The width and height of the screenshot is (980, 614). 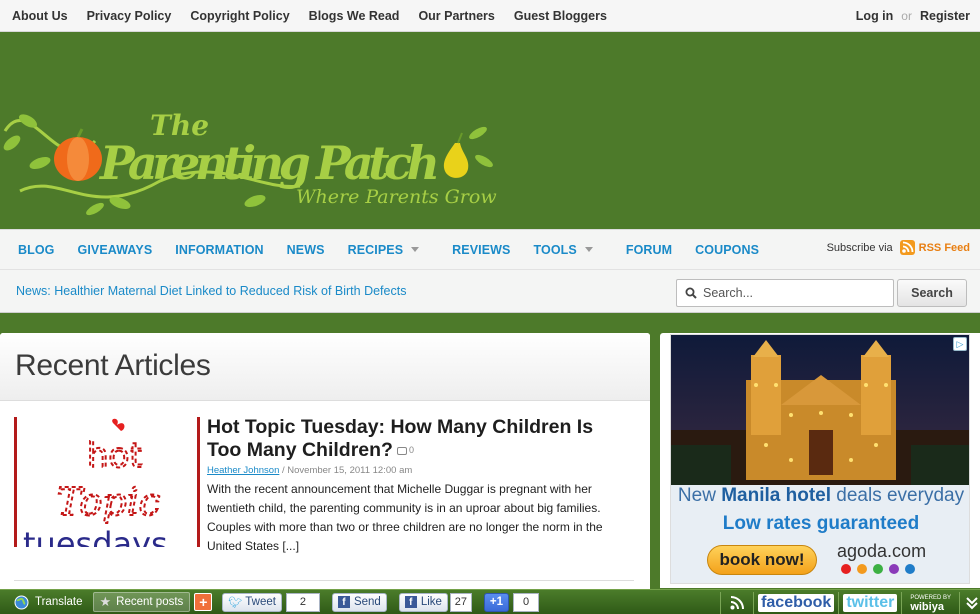 I want to click on brand-dots, so click(x=881, y=569).